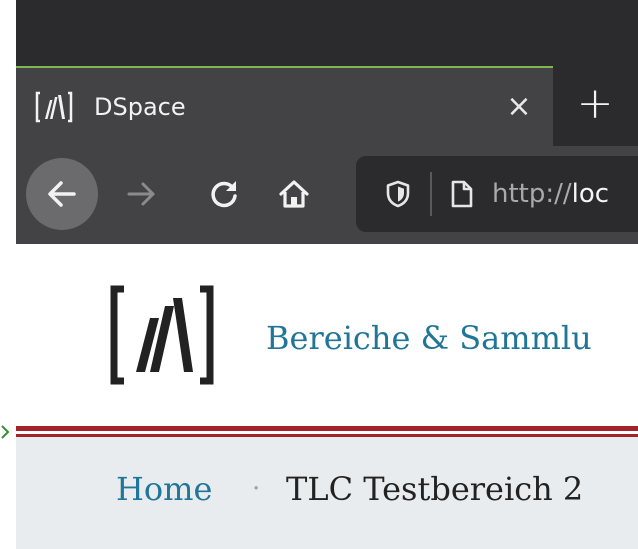  I want to click on arrow-left-icon, so click(62, 194).